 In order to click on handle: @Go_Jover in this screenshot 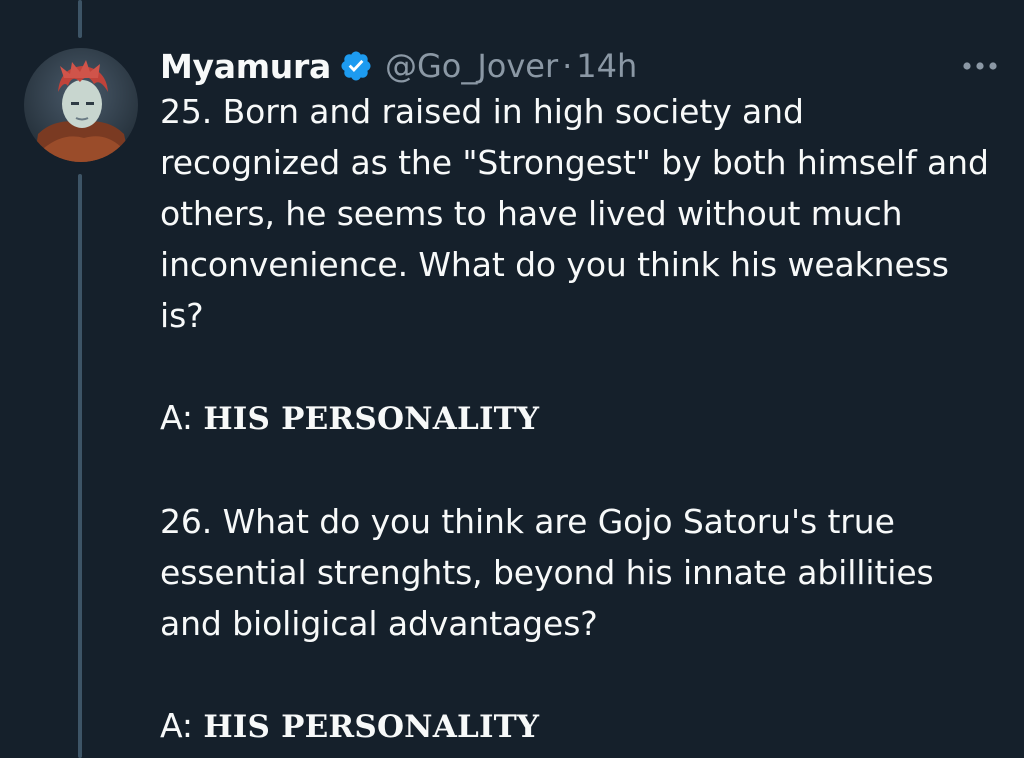, I will do `click(471, 66)`.